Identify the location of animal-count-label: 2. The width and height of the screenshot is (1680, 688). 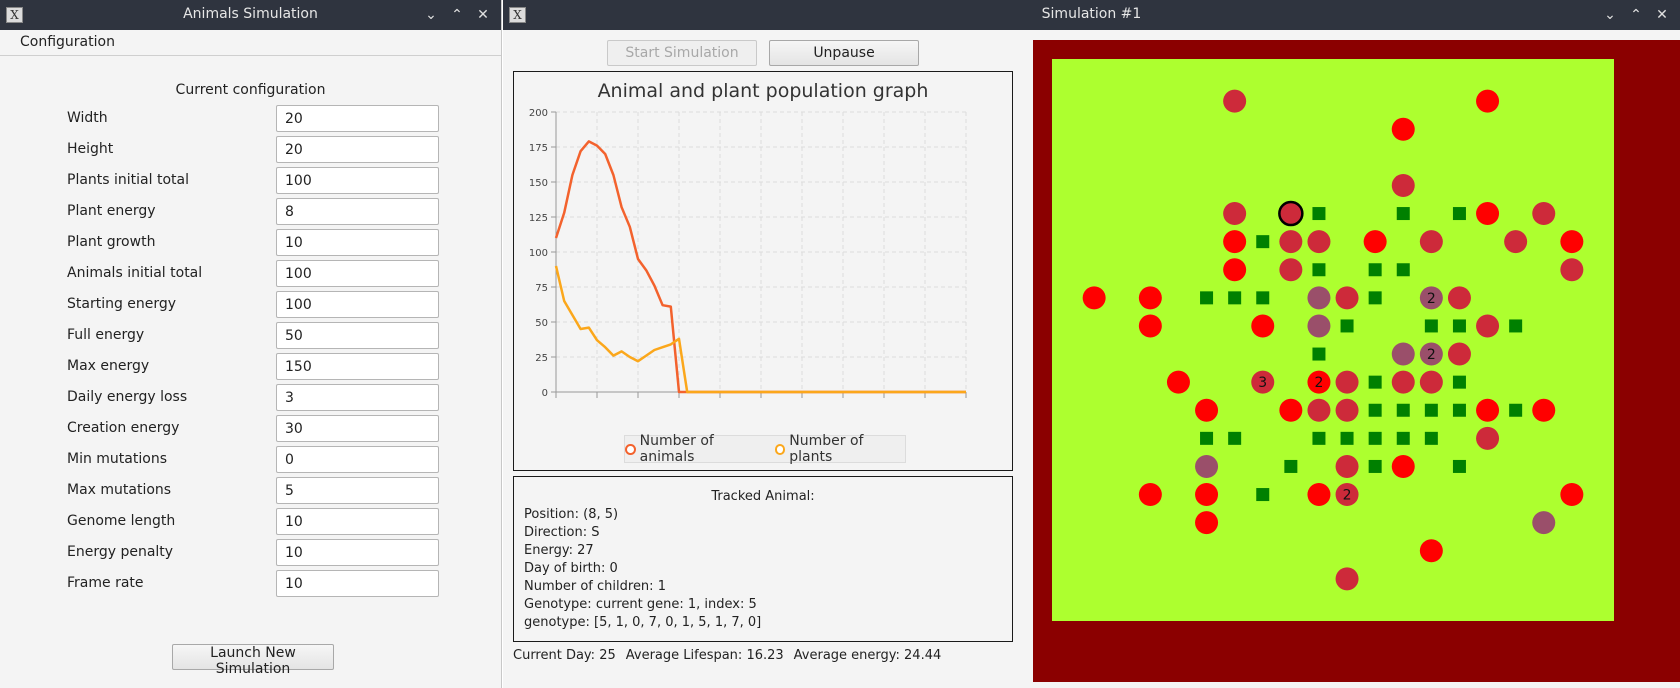
(1431, 299).